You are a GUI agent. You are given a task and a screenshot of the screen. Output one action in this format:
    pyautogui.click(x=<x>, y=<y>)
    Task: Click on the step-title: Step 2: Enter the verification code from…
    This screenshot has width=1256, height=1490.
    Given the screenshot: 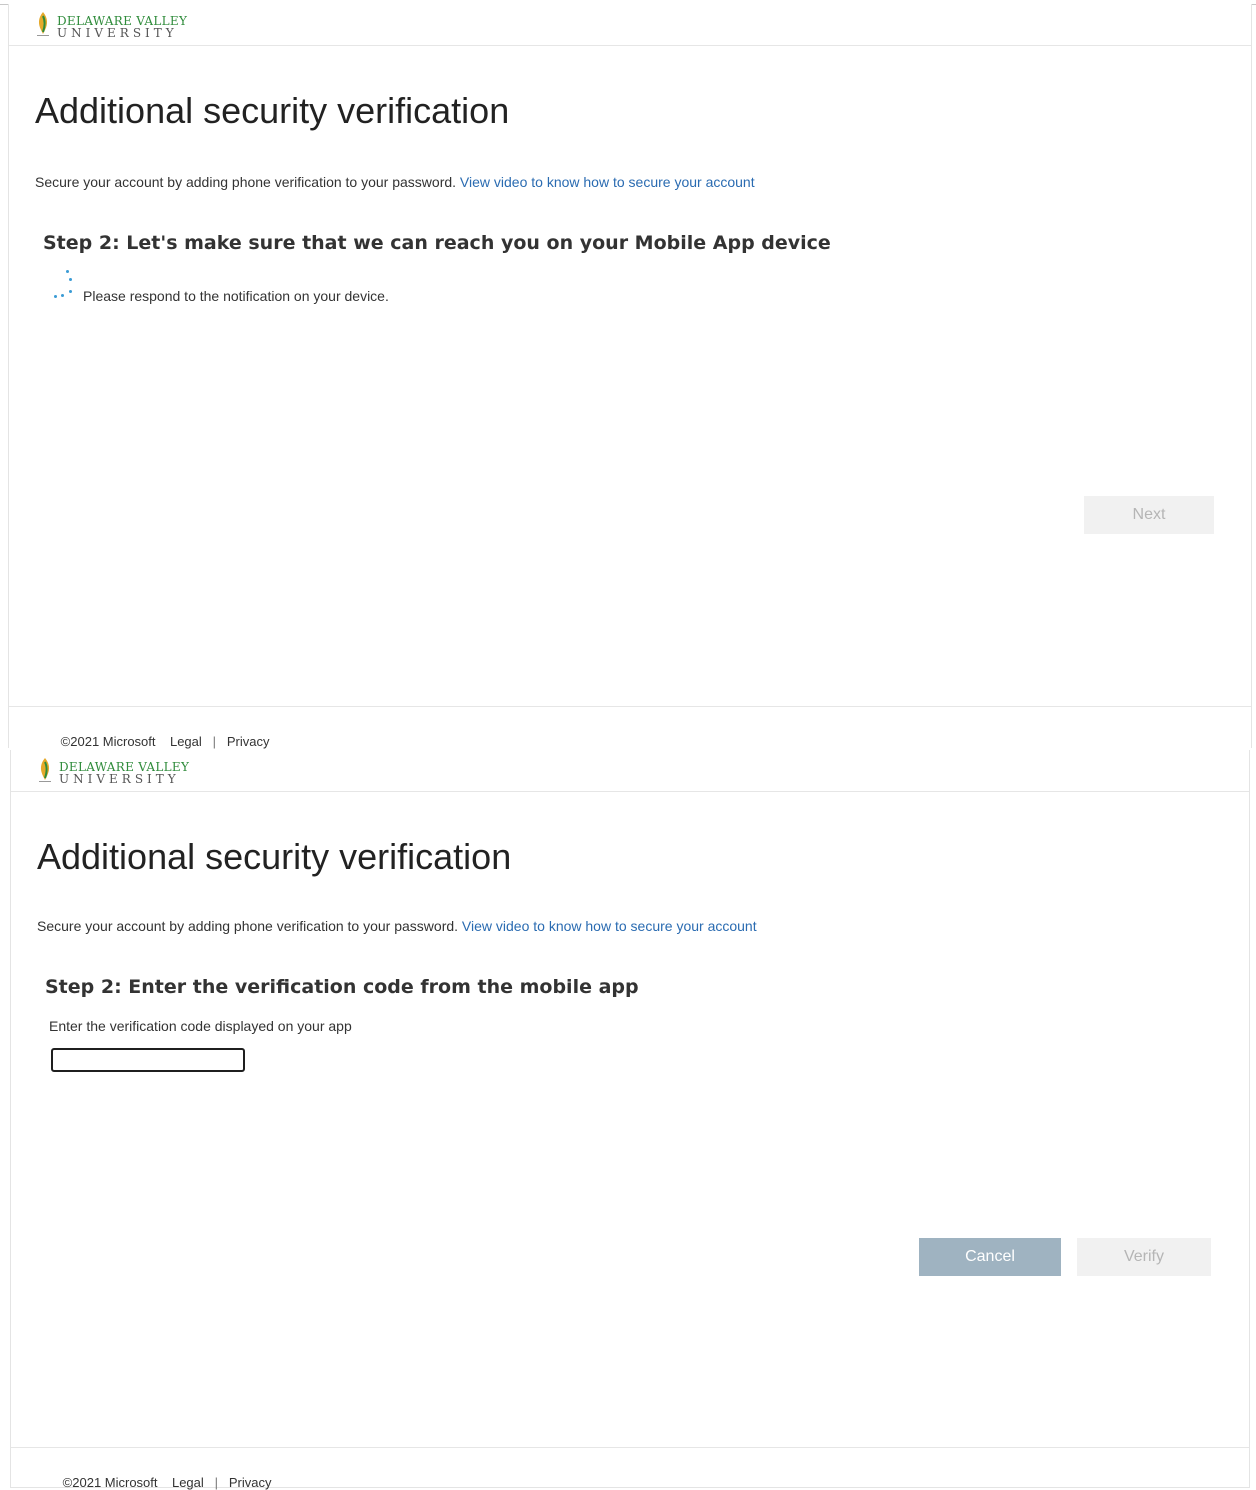 What is the action you would take?
    pyautogui.click(x=342, y=987)
    